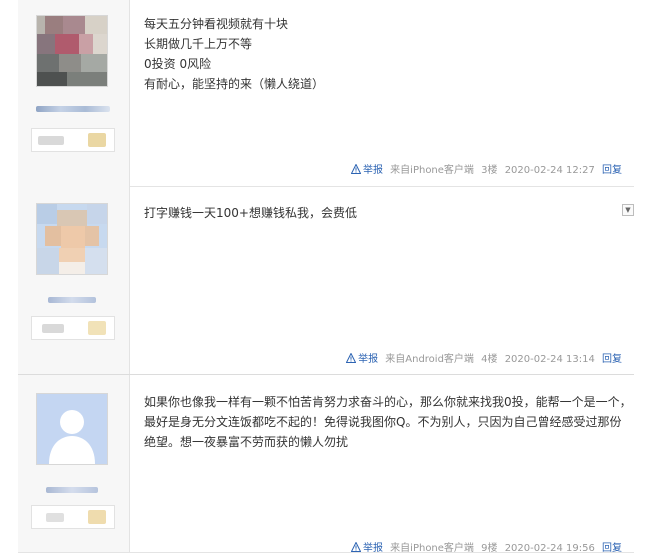 This screenshot has height=554, width=650. What do you see at coordinates (383, 422) in the screenshot?
I see `post-line: 最好是身无分文连饭都吃不起的！免得说我图你Q。不为别人，只因为自己曾经感受过那份` at bounding box center [383, 422].